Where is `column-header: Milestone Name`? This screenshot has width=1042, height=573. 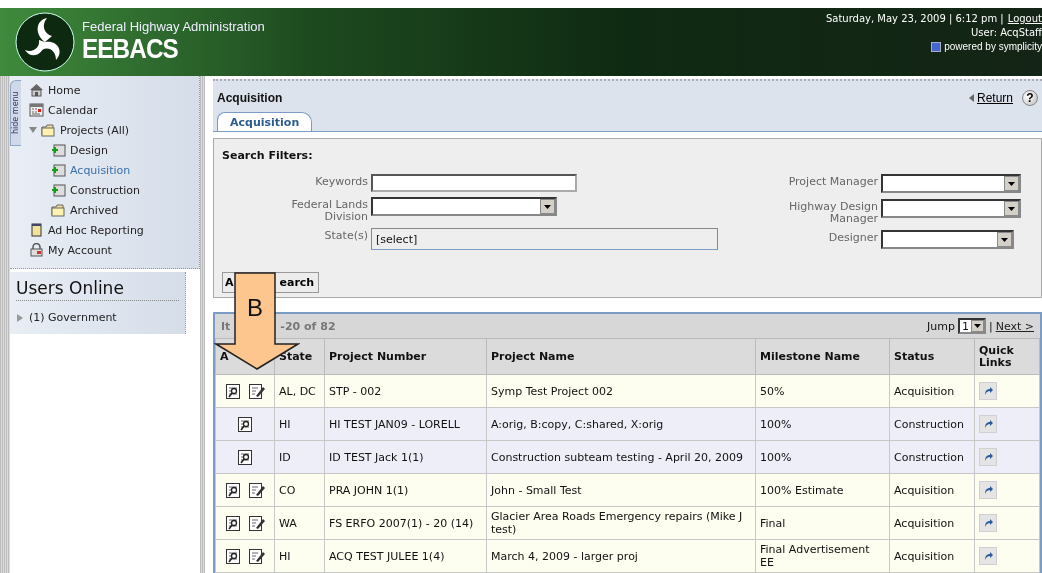 column-header: Milestone Name is located at coordinates (822, 356).